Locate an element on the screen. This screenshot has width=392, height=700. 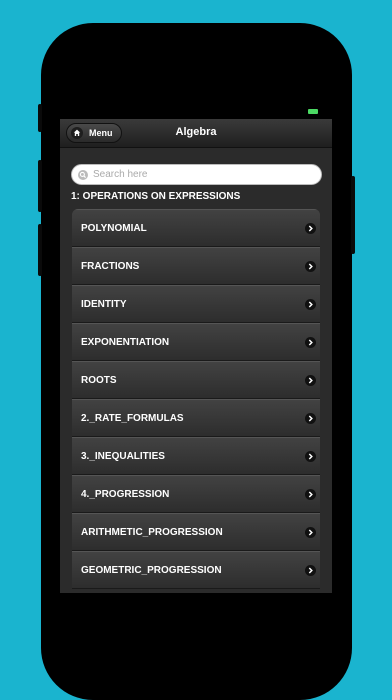
list-item: GEOMETRIC_PROGRESSION is located at coordinates (196, 570).